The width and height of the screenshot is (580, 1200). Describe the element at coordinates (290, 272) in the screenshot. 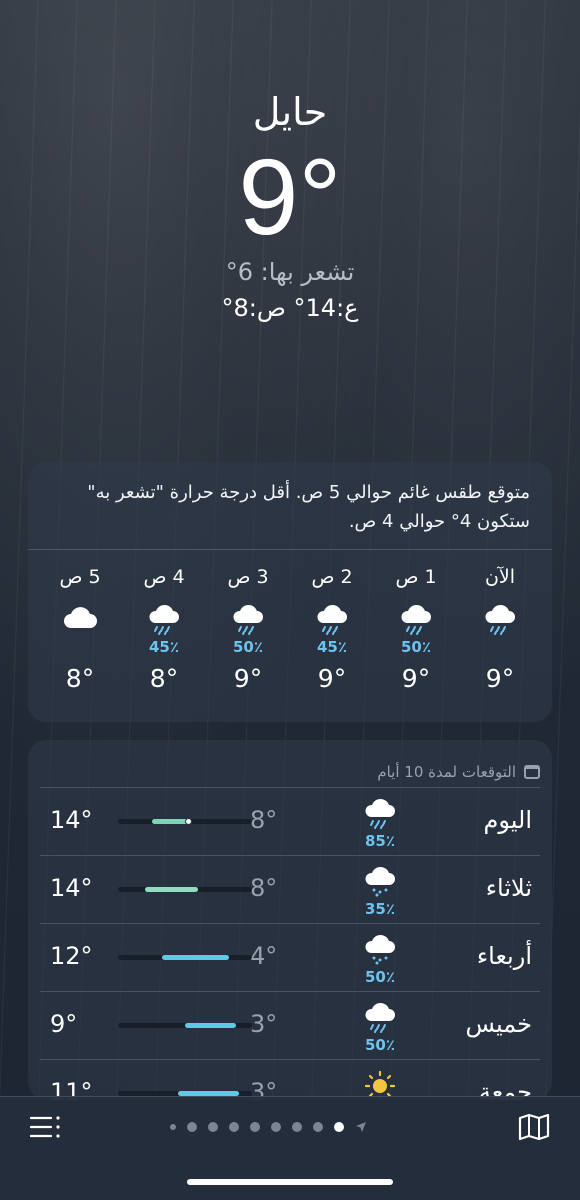

I see `feels-like: تشعر بها: 6°` at that location.